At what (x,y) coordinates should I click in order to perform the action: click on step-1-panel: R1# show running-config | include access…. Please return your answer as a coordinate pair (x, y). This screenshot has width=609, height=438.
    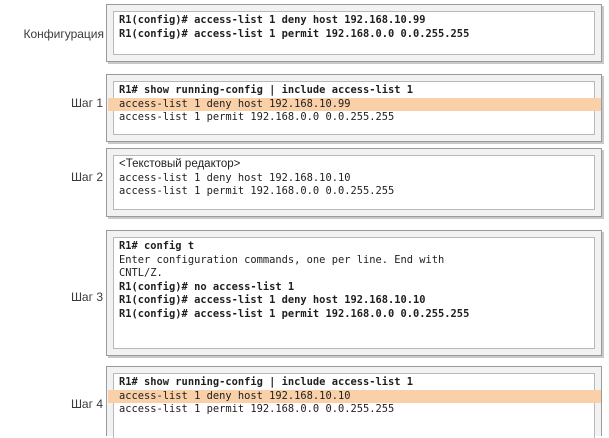
    Looking at the image, I should click on (354, 108).